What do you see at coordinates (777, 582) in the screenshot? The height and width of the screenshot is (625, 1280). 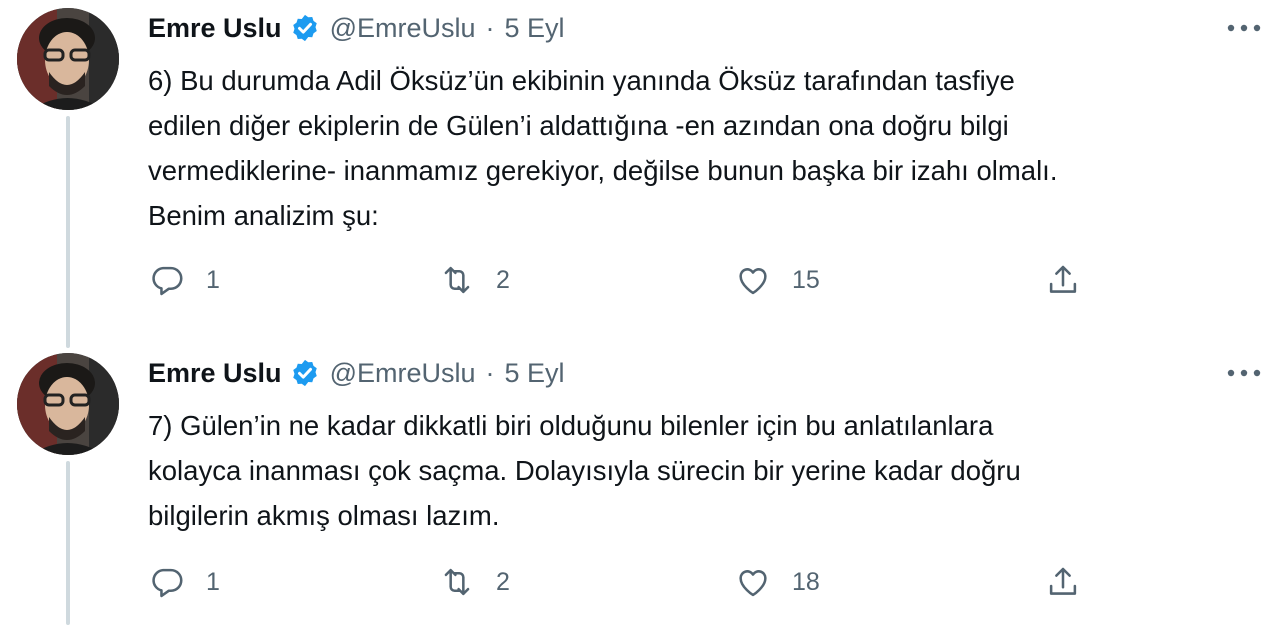 I see `like-button: 18` at bounding box center [777, 582].